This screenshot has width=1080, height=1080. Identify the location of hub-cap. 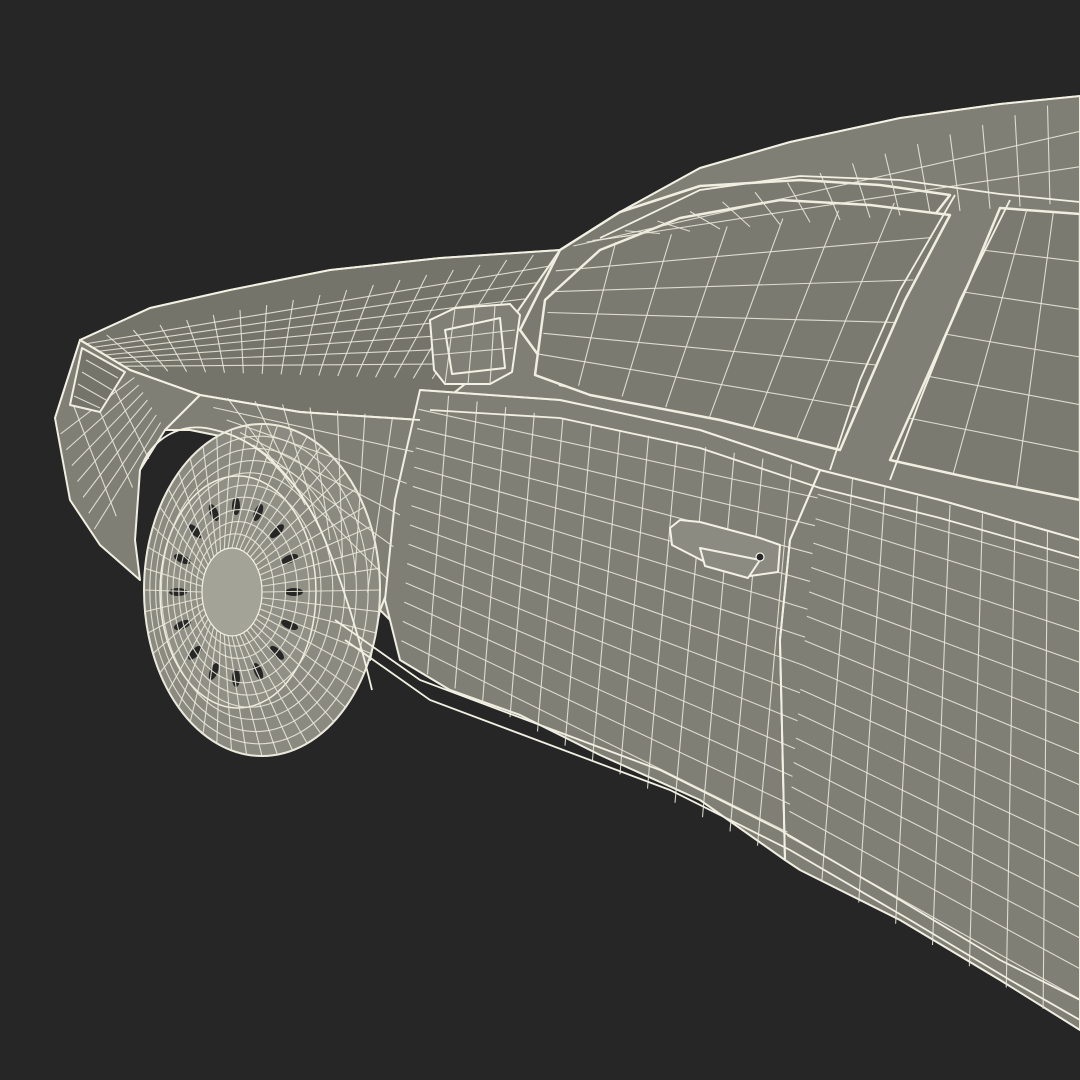
(232, 592).